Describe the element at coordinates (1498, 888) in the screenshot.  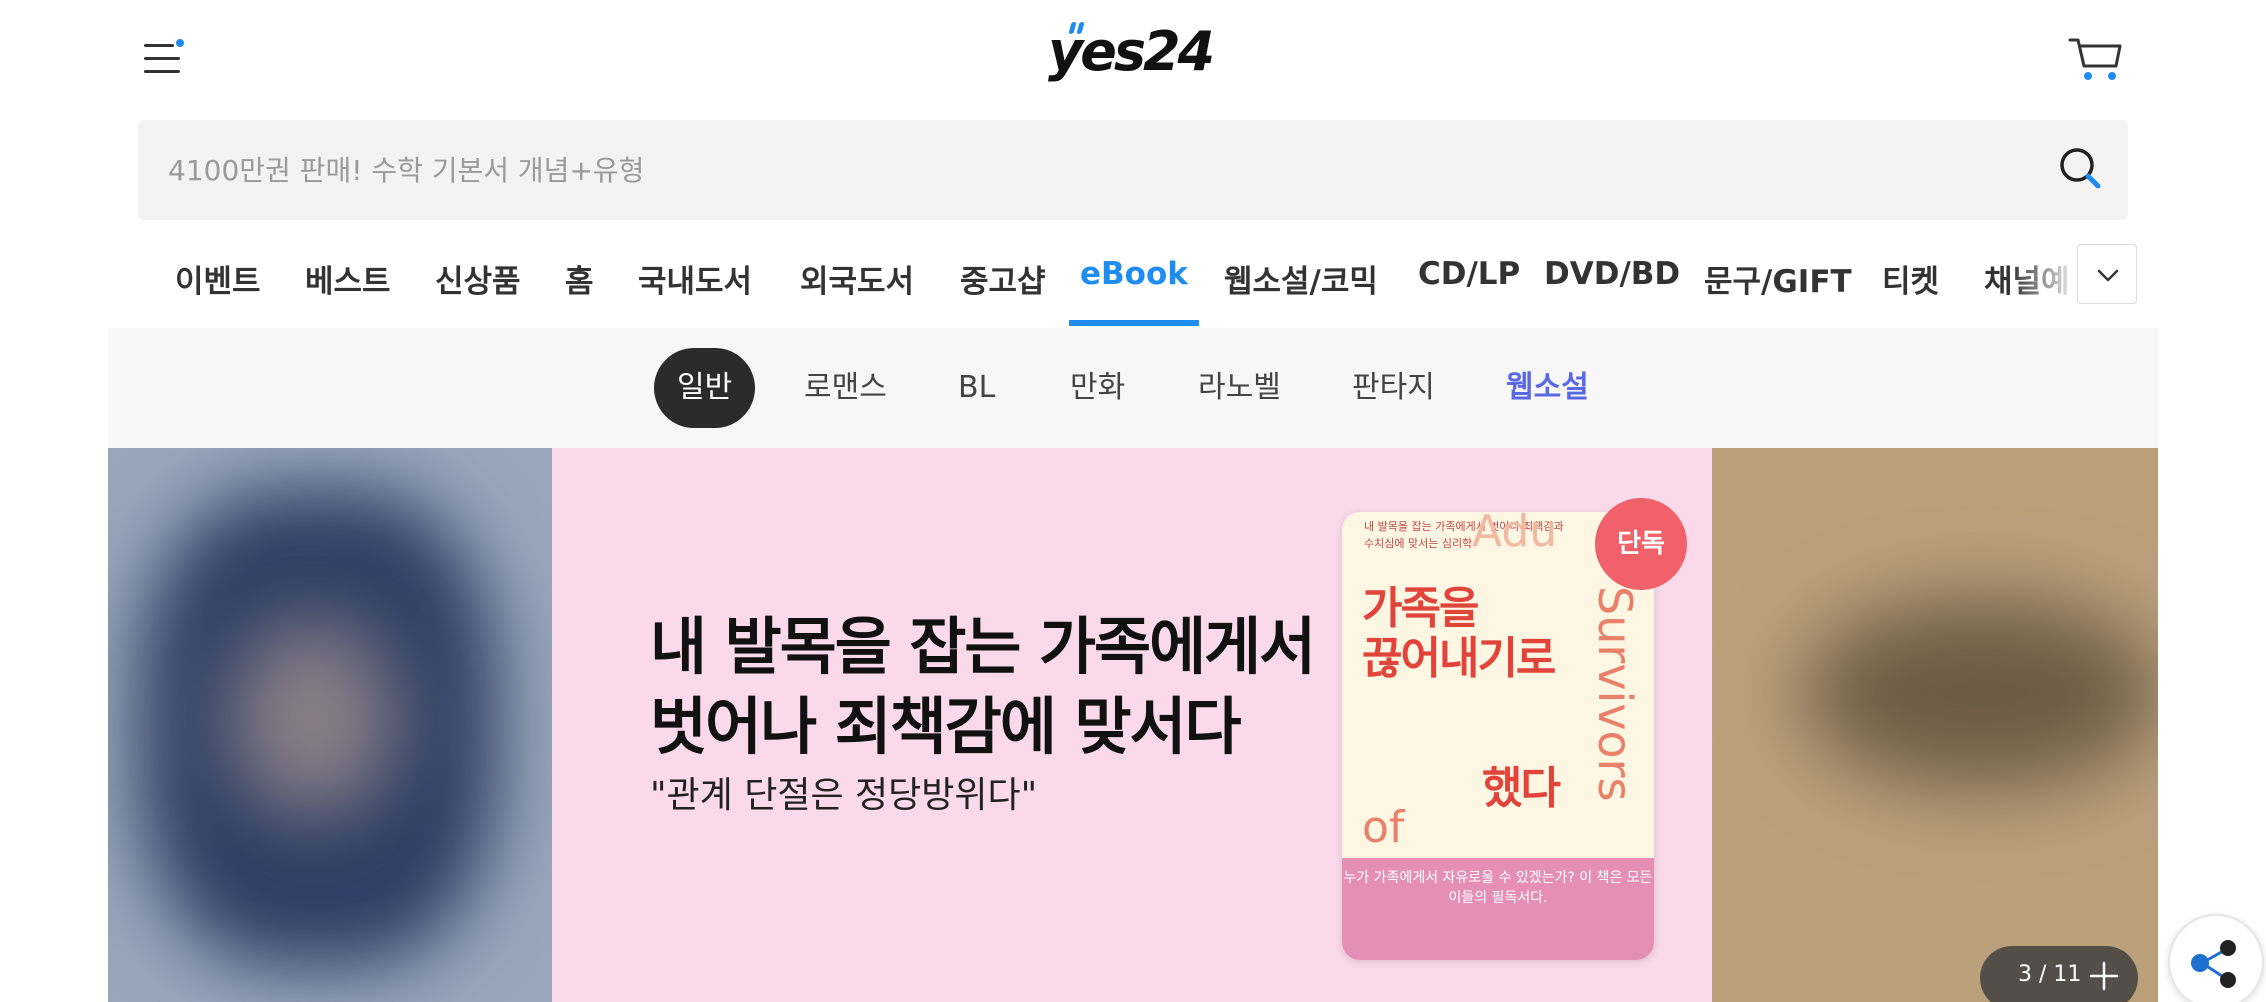
I see `book-cover-description: 누가 가족에게서 자유로울 수 있겠는가? 이 책은 모든 이들의 필독서다.` at that location.